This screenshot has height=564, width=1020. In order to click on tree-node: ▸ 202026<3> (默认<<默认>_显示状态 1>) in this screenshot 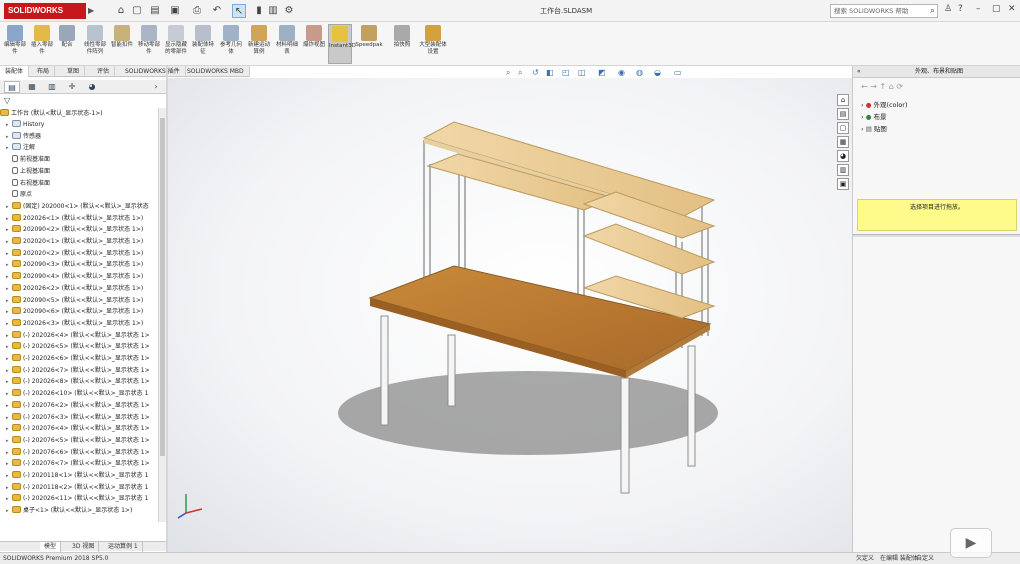, I will do `click(79, 323)`.